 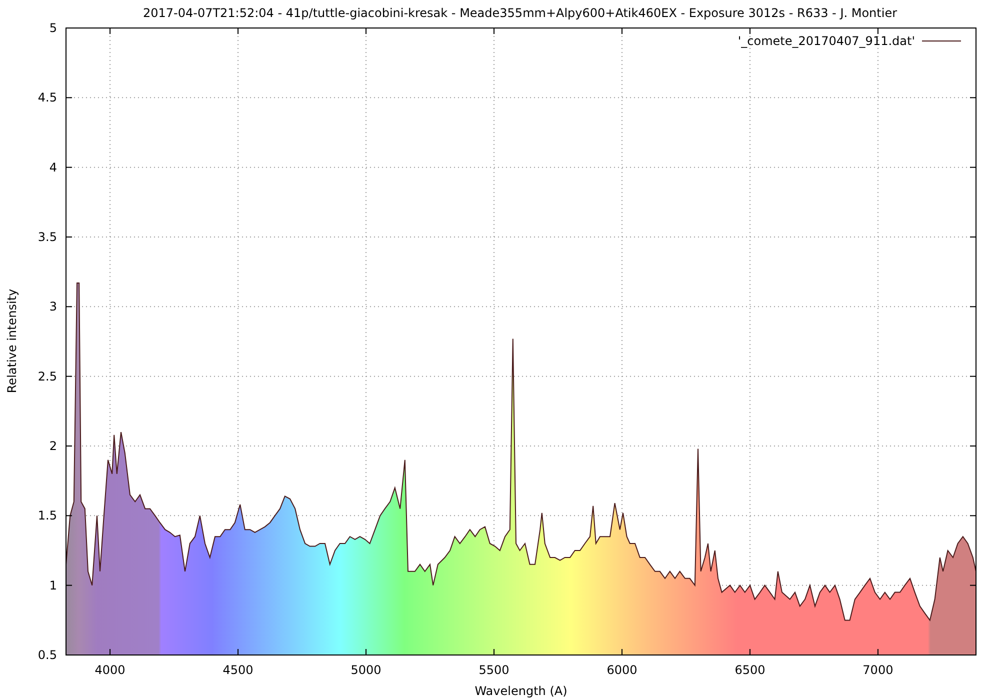 I want to click on axis-title: Relative intensity, so click(x=12, y=341).